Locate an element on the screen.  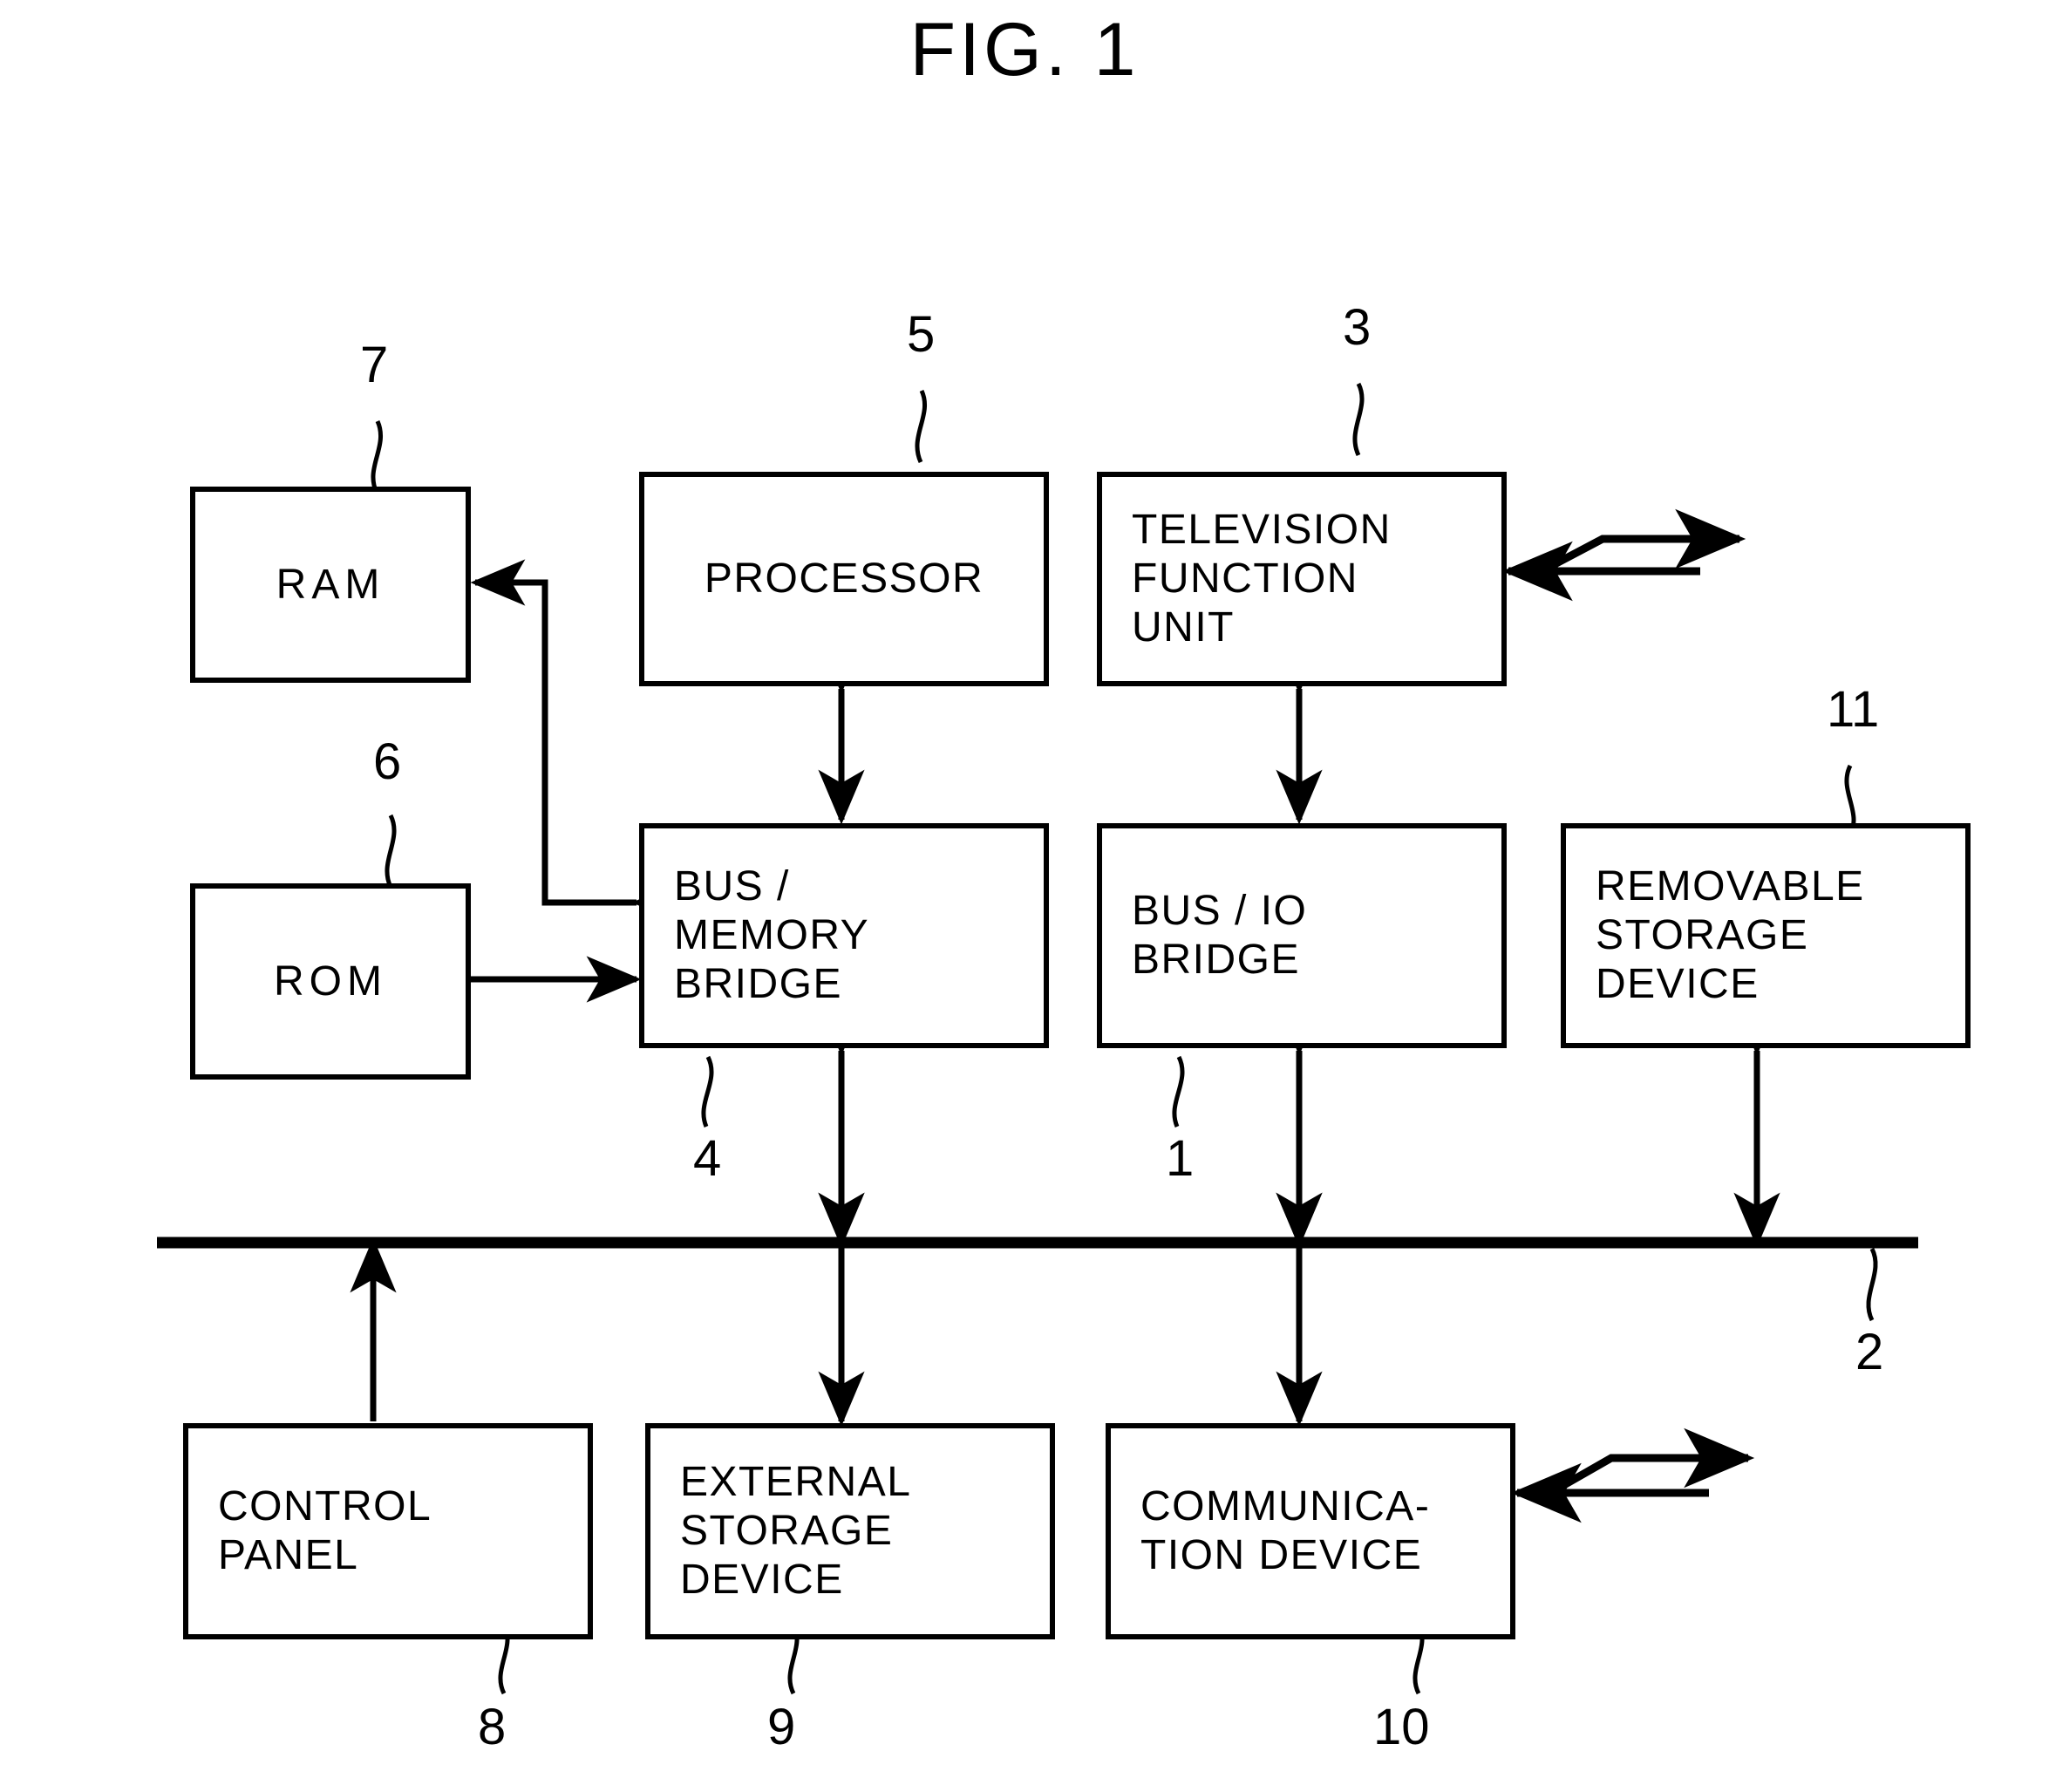
node-removable-storage-device-label: REMOVABLE STORAGE DEVICE is located at coordinates (1730, 935).